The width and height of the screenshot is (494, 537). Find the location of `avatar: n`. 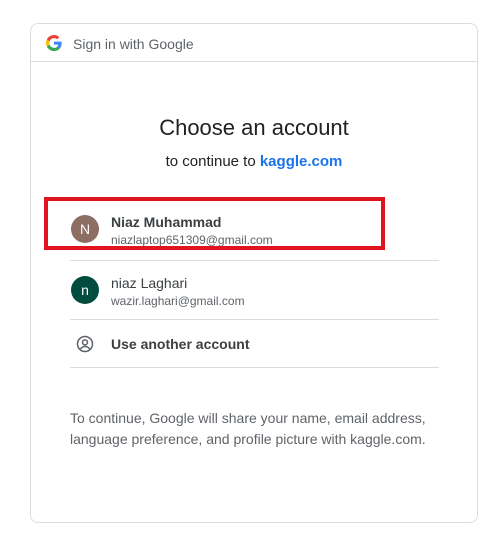

avatar: n is located at coordinates (85, 290).